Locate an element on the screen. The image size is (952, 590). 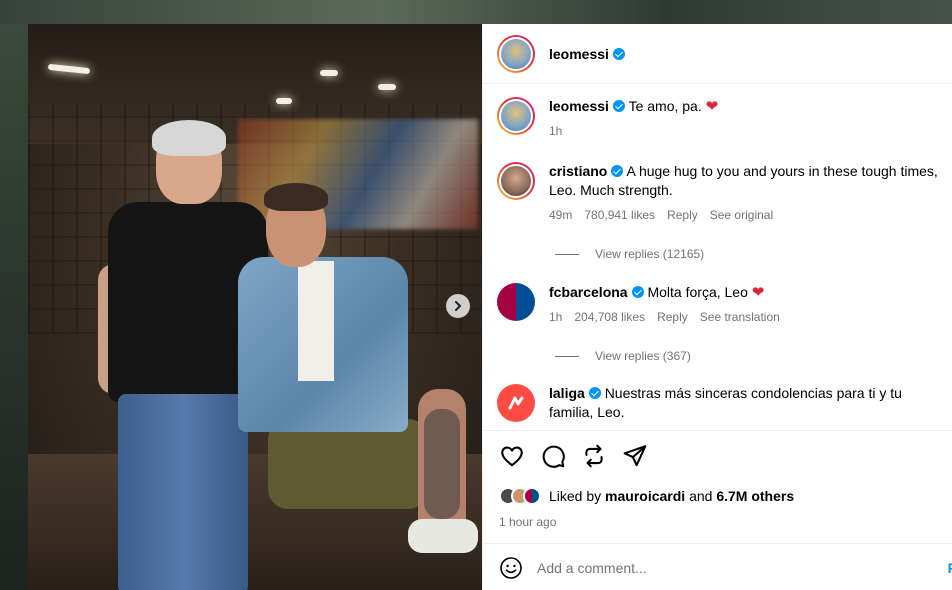
comment-username: fcbarcelona is located at coordinates (596, 292).